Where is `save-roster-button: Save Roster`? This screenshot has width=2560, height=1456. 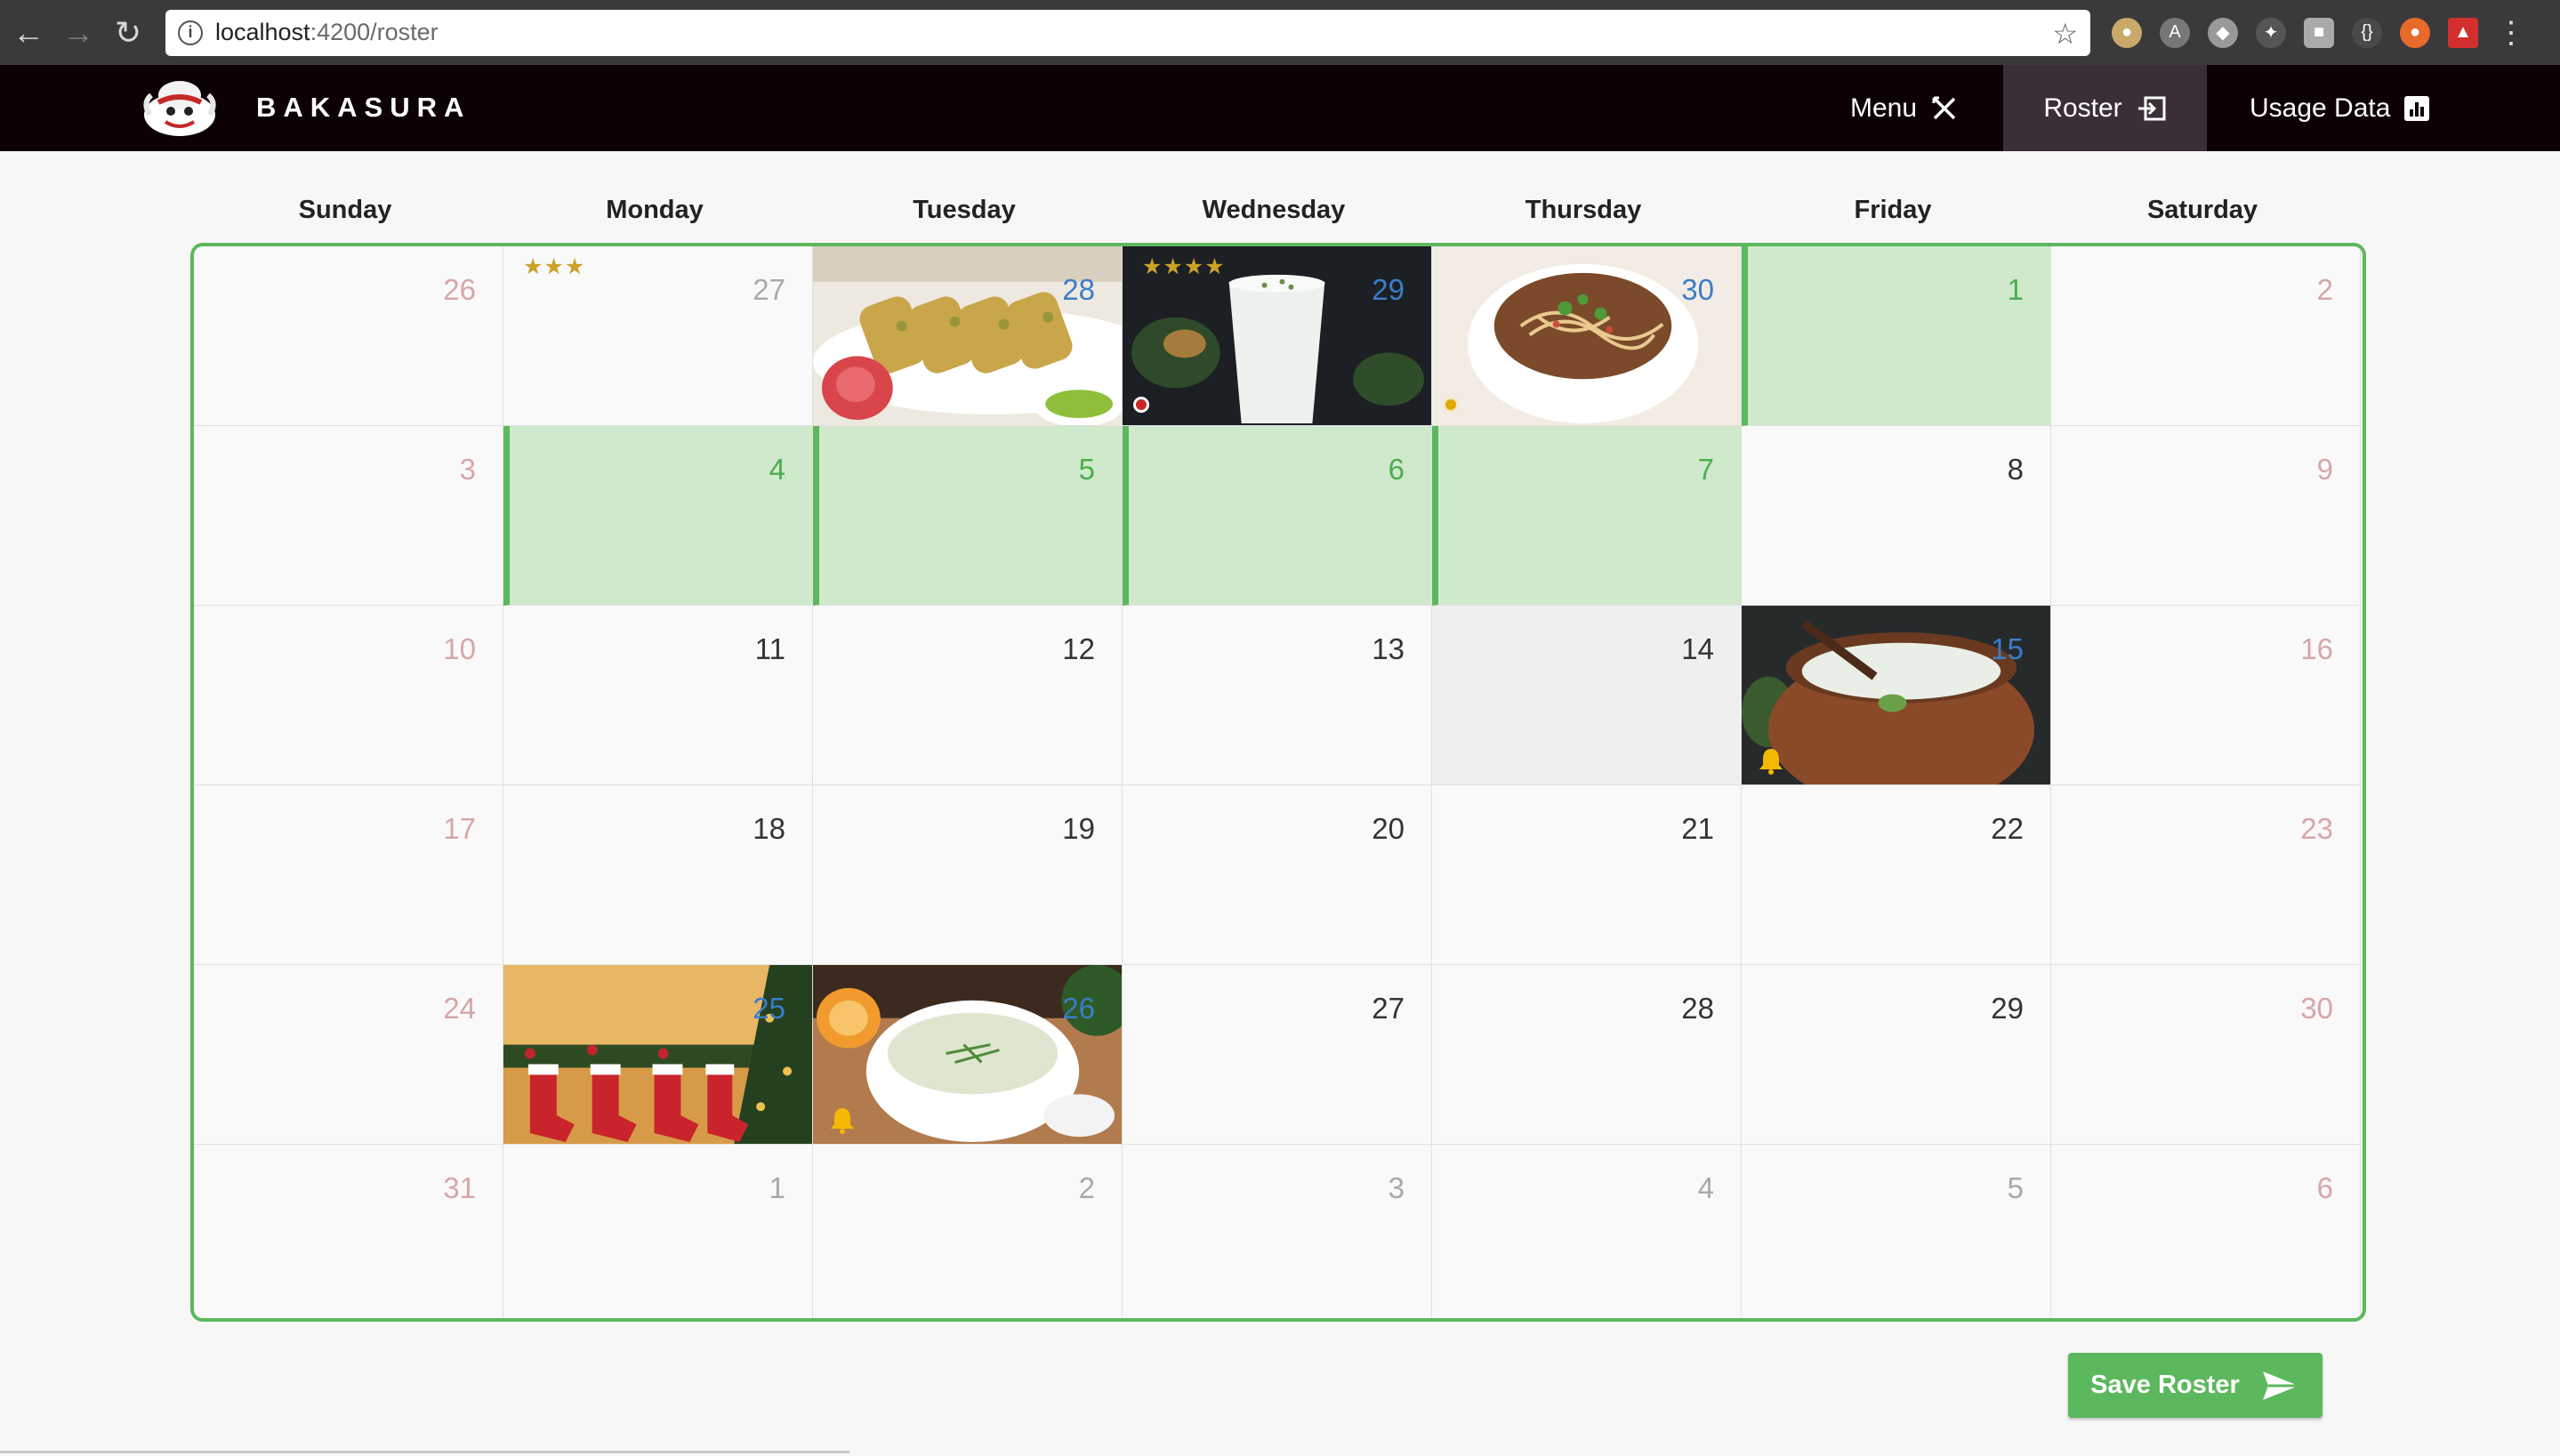 save-roster-button: Save Roster is located at coordinates (2195, 1385).